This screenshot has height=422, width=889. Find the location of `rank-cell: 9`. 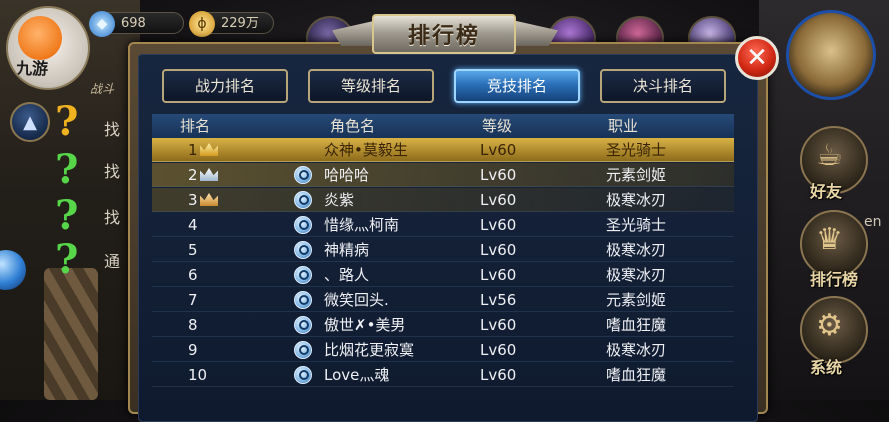

rank-cell: 9 is located at coordinates (193, 350).